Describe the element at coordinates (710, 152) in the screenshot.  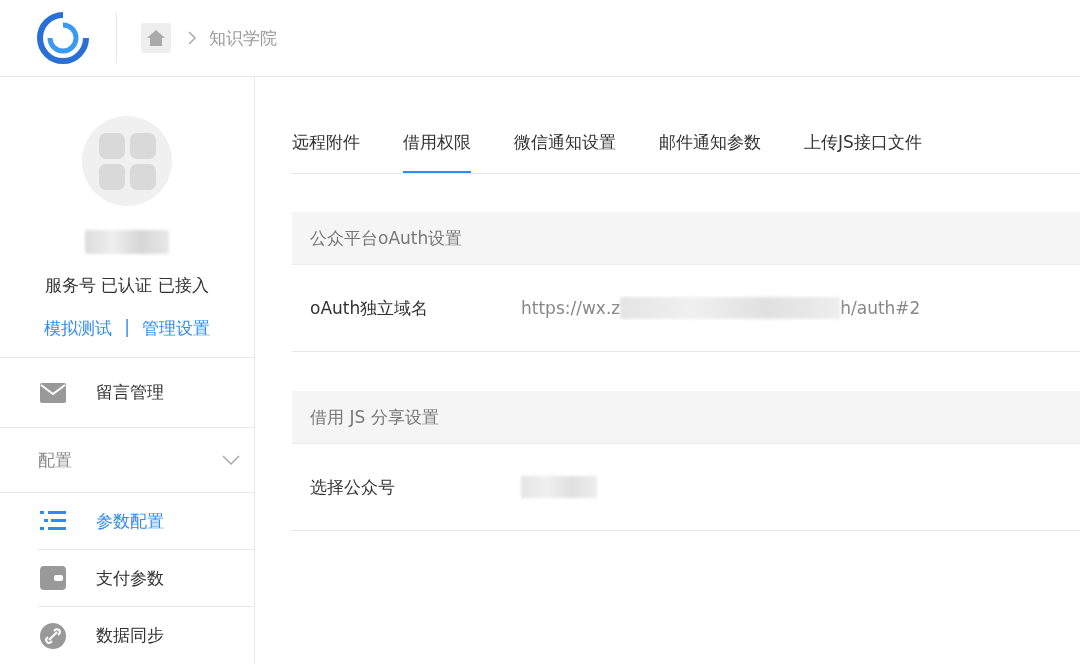
I see `tab: 邮件通知参数` at that location.